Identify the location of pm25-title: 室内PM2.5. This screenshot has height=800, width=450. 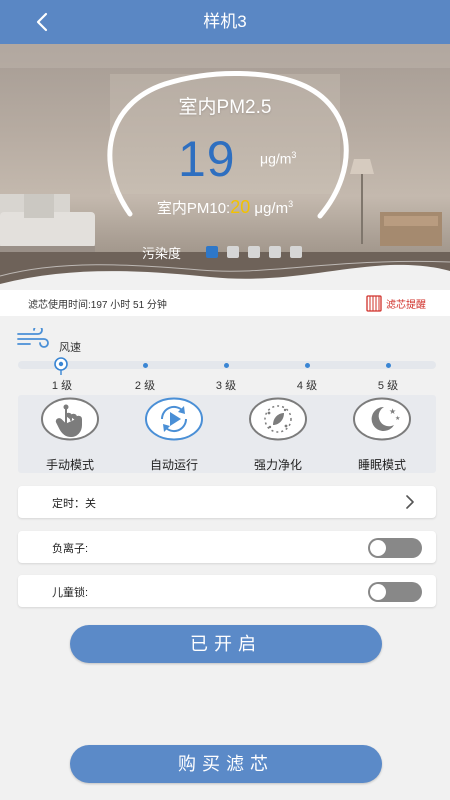
(225, 107).